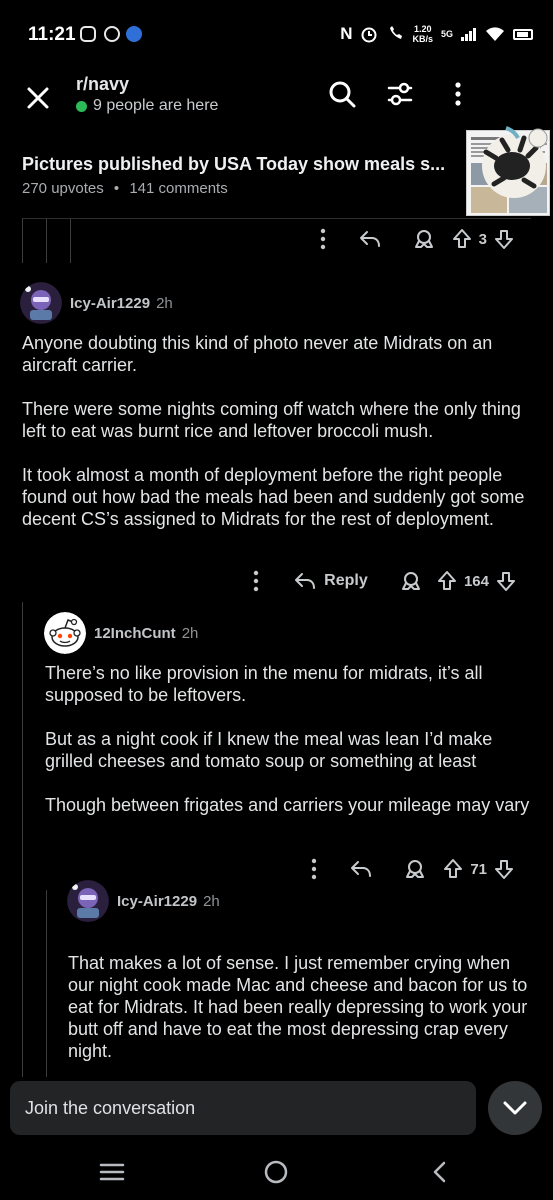 The height and width of the screenshot is (1200, 553). Describe the element at coordinates (156, 105) in the screenshot. I see `online-count: 9 people are here` at that location.